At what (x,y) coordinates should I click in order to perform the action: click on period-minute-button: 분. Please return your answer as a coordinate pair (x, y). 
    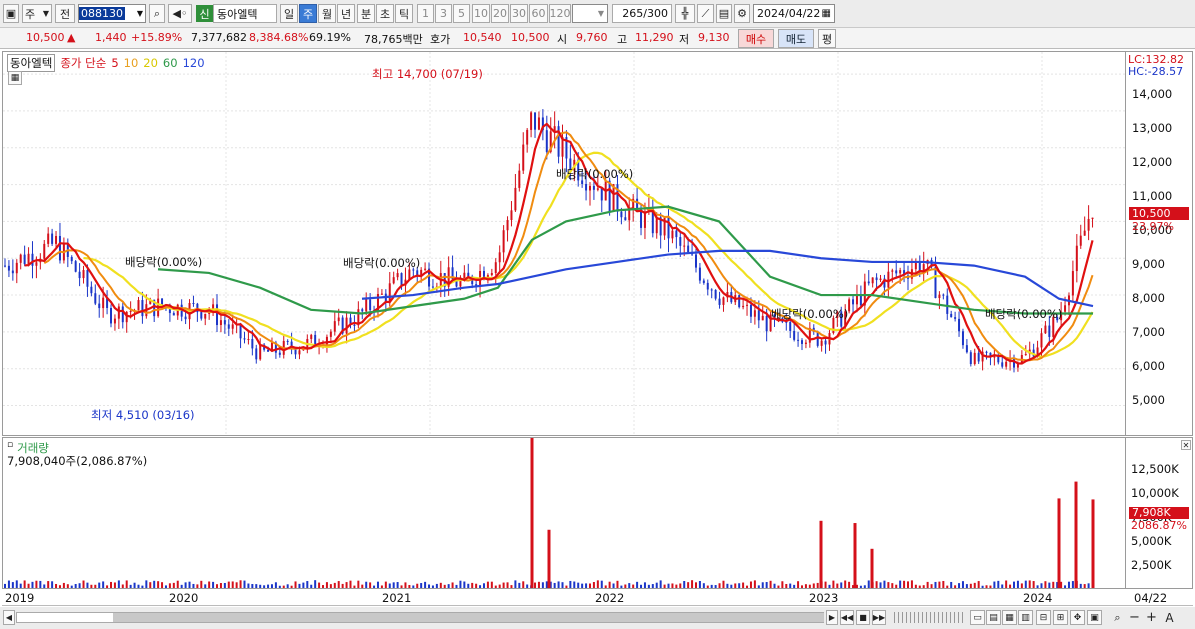
    Looking at the image, I should click on (366, 13).